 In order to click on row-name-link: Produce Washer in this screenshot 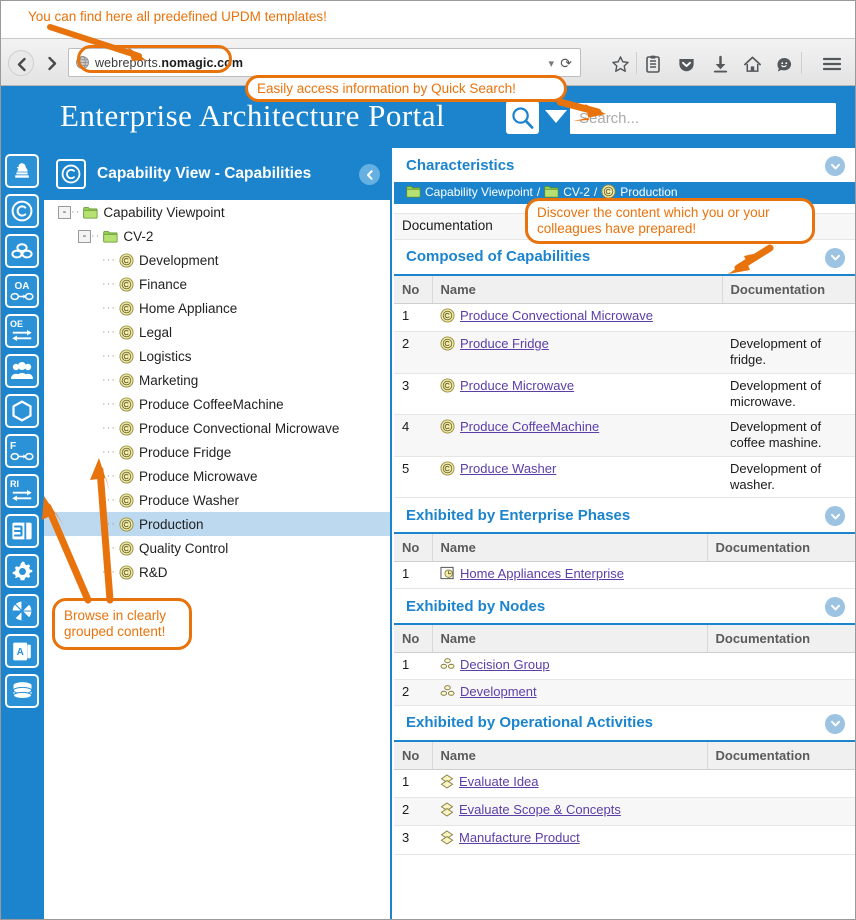, I will do `click(508, 469)`.